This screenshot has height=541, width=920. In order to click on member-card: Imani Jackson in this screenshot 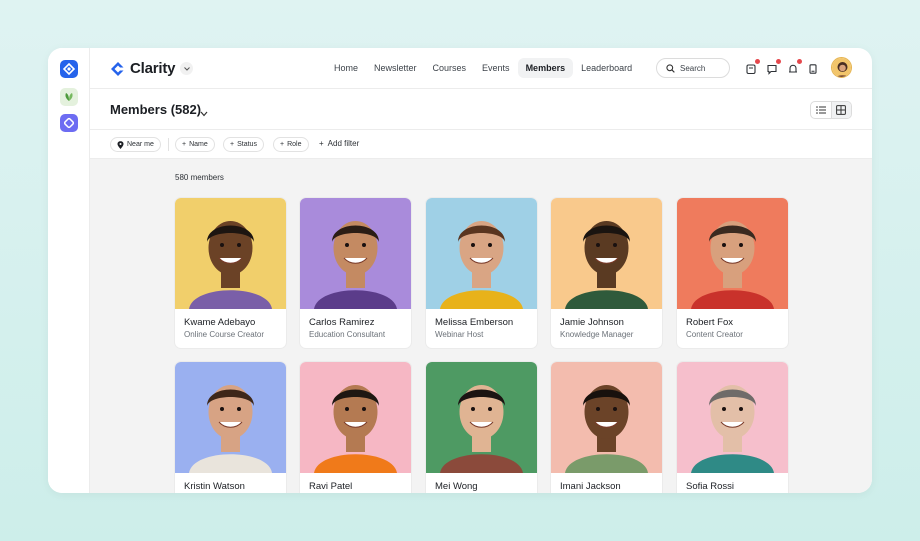, I will do `click(606, 427)`.